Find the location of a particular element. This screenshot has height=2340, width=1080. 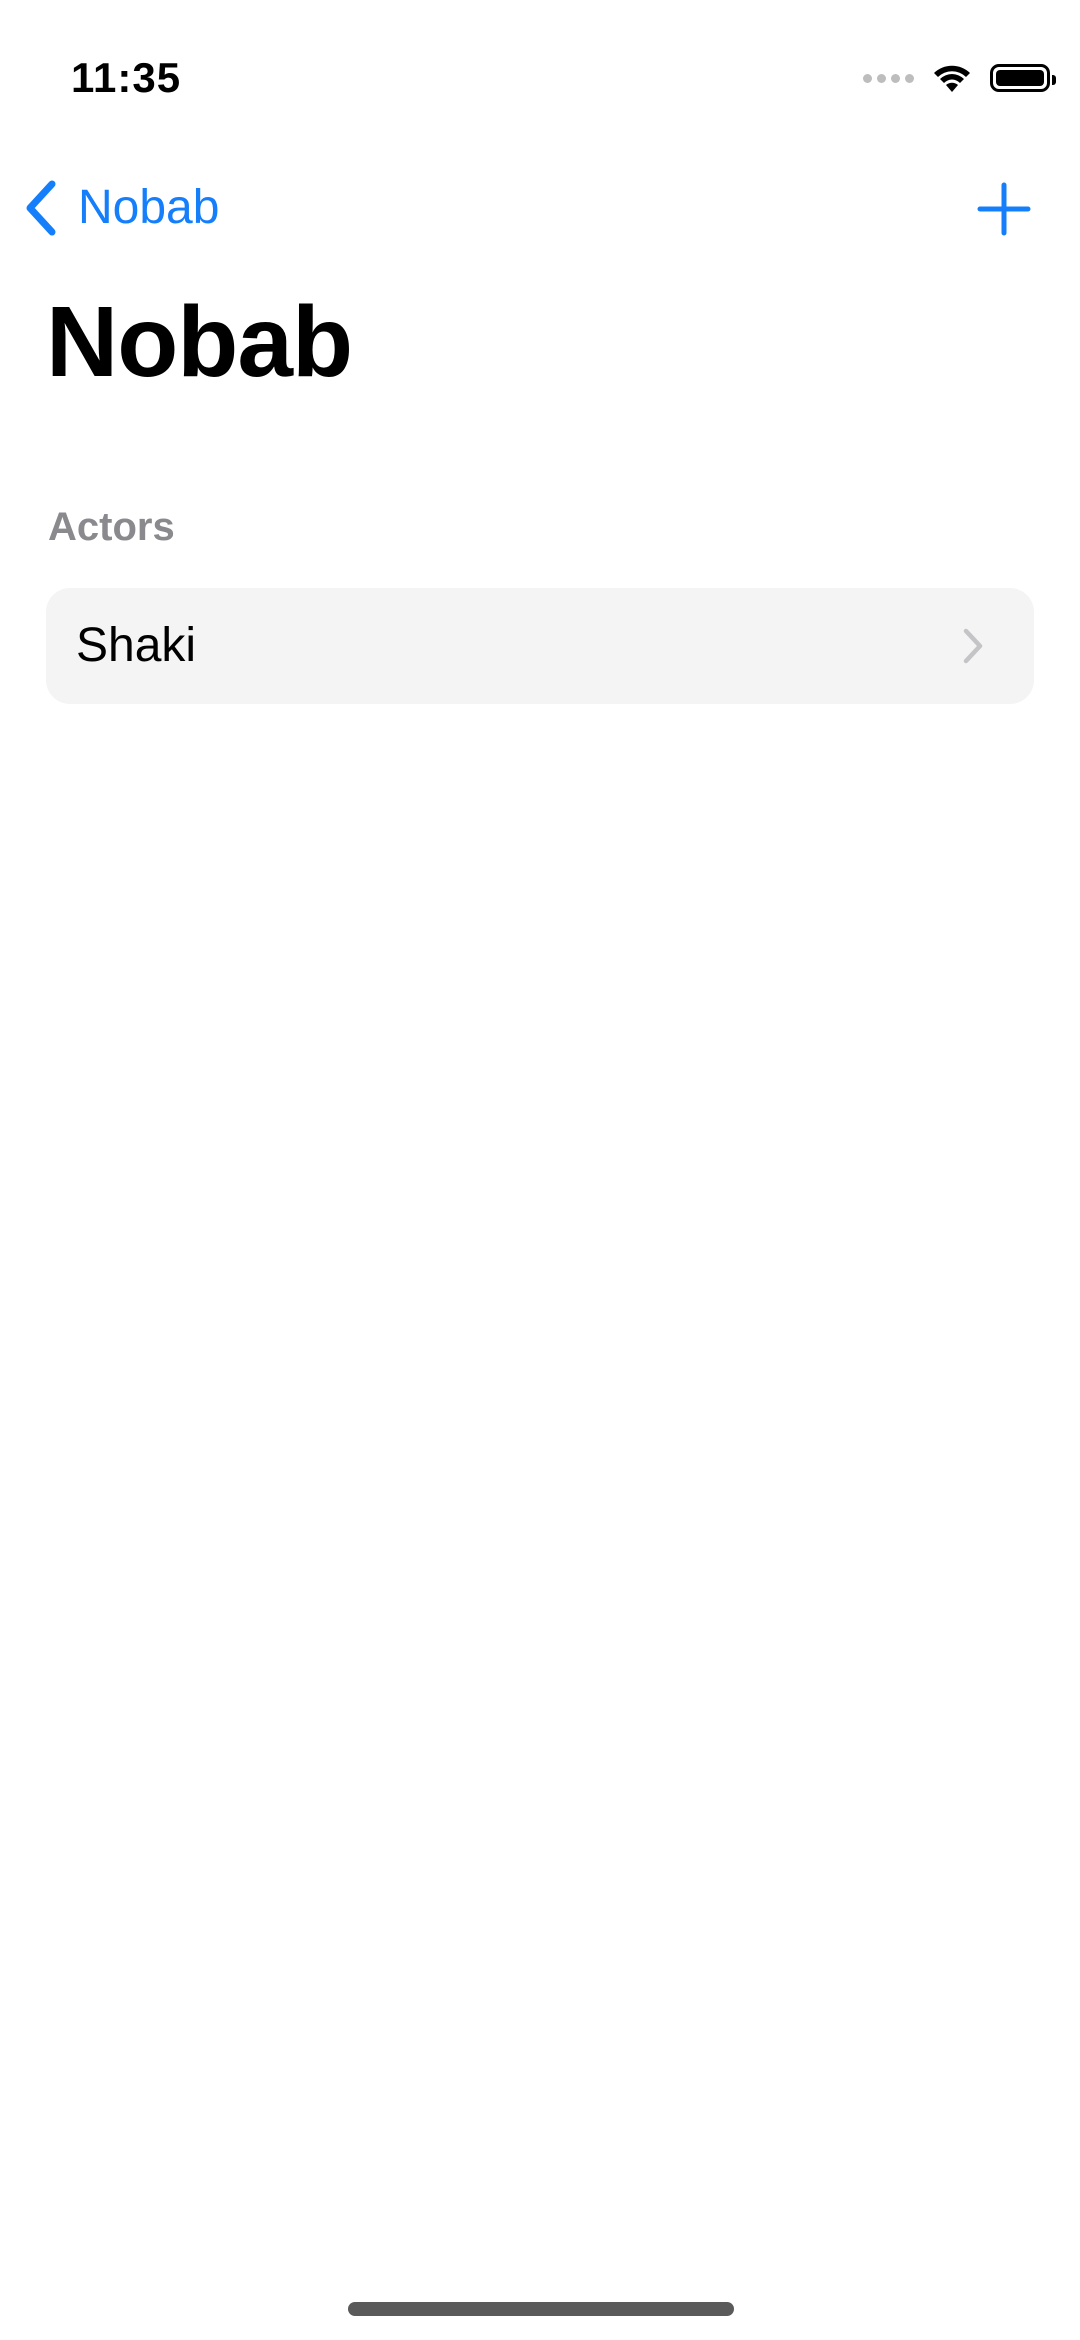

list-item-shaki: Shaki is located at coordinates (540, 646).